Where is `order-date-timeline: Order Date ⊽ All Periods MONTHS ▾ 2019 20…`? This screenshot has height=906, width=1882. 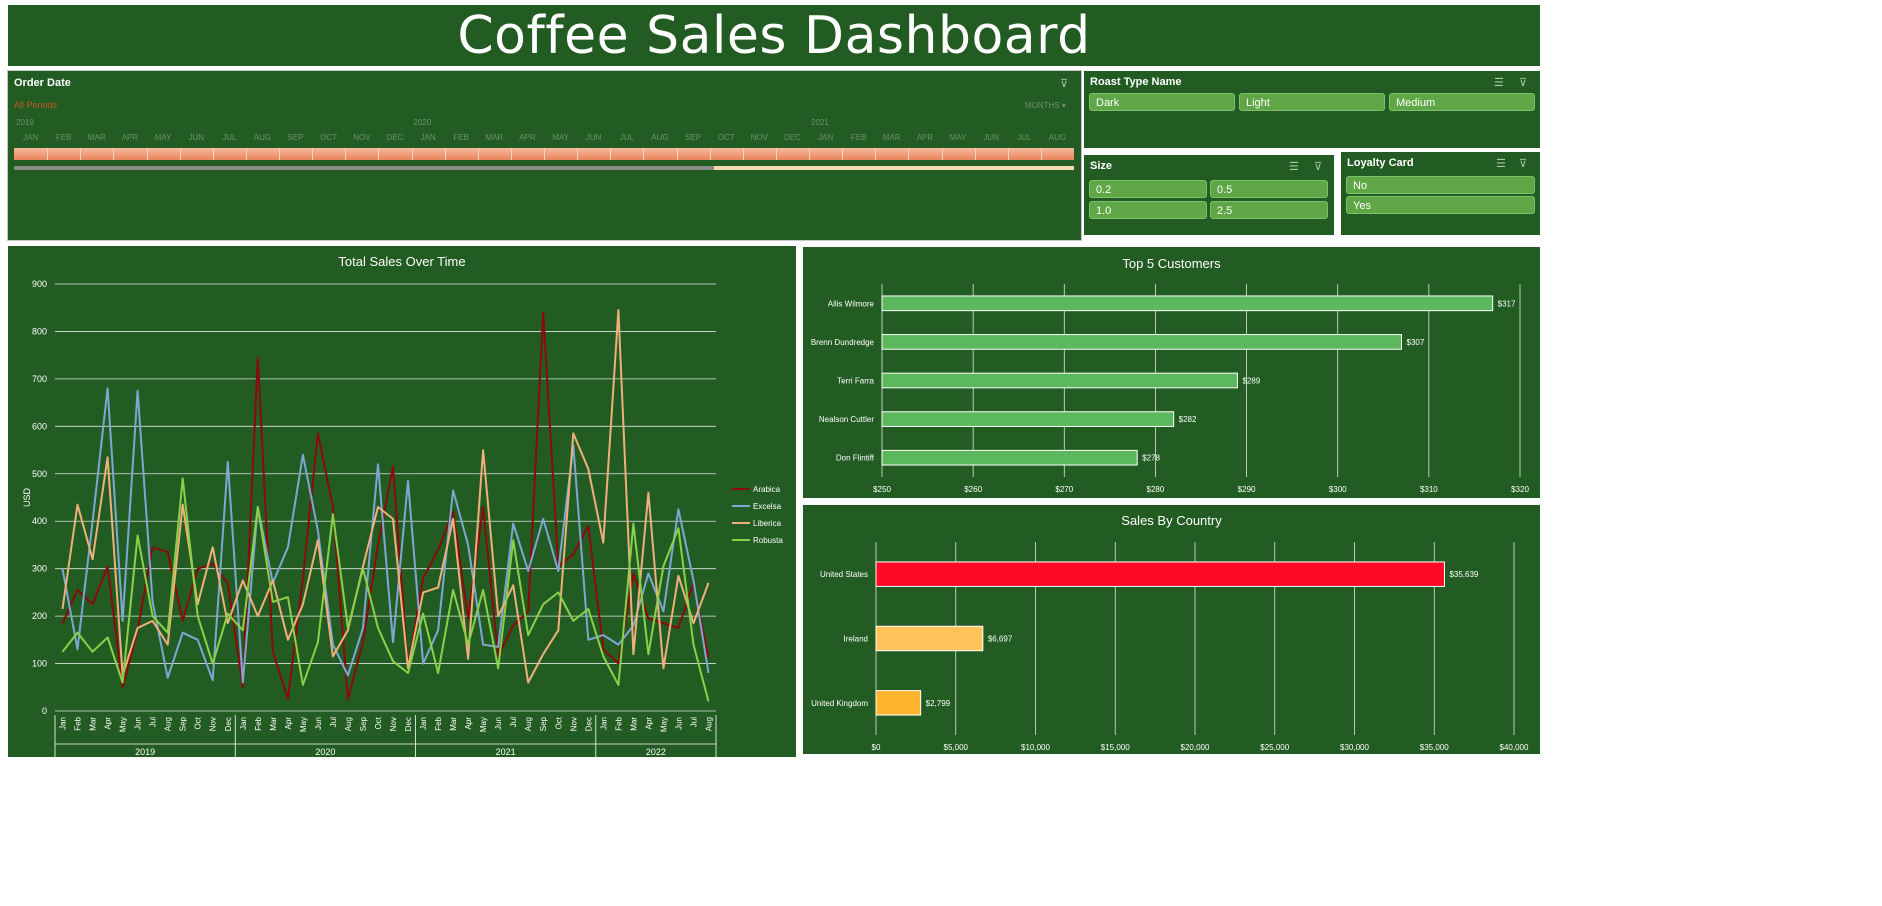
order-date-timeline: Order Date ⊽ All Periods MONTHS ▾ 2019 20… is located at coordinates (544, 155).